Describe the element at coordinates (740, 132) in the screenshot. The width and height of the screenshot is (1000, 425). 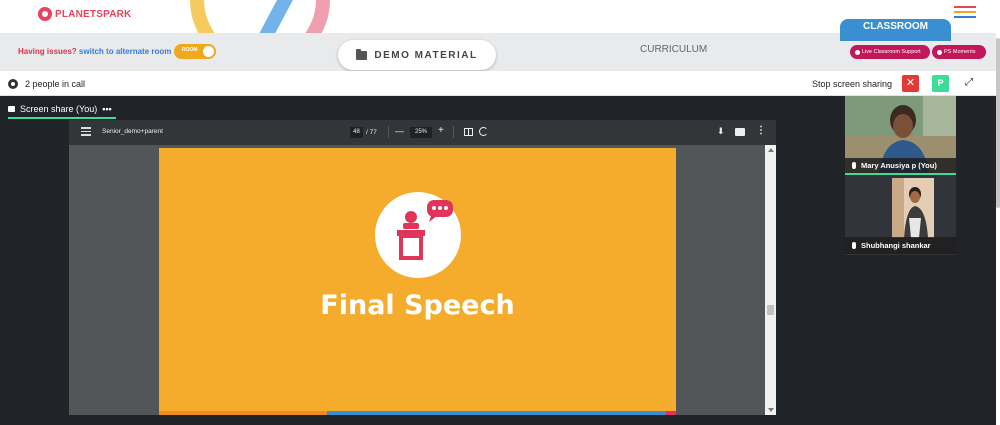
I see `print-icon` at that location.